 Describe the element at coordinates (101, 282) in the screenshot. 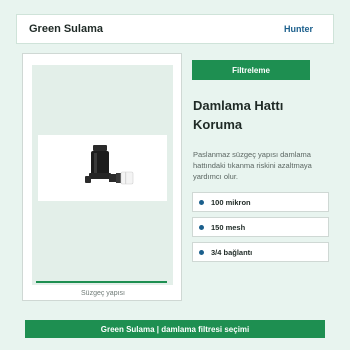

I see `image-underline-accent` at that location.